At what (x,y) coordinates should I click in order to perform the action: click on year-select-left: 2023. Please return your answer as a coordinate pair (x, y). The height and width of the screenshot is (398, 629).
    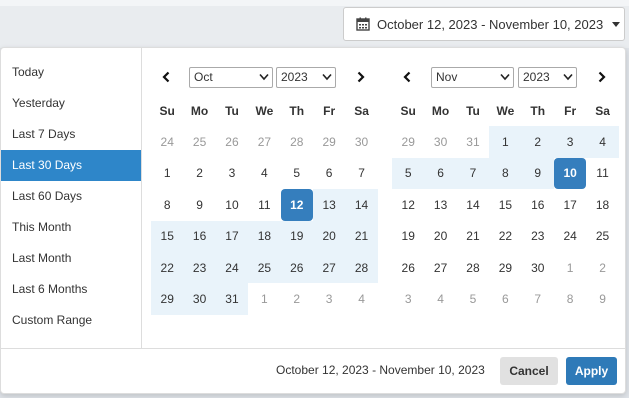
    Looking at the image, I should click on (306, 77).